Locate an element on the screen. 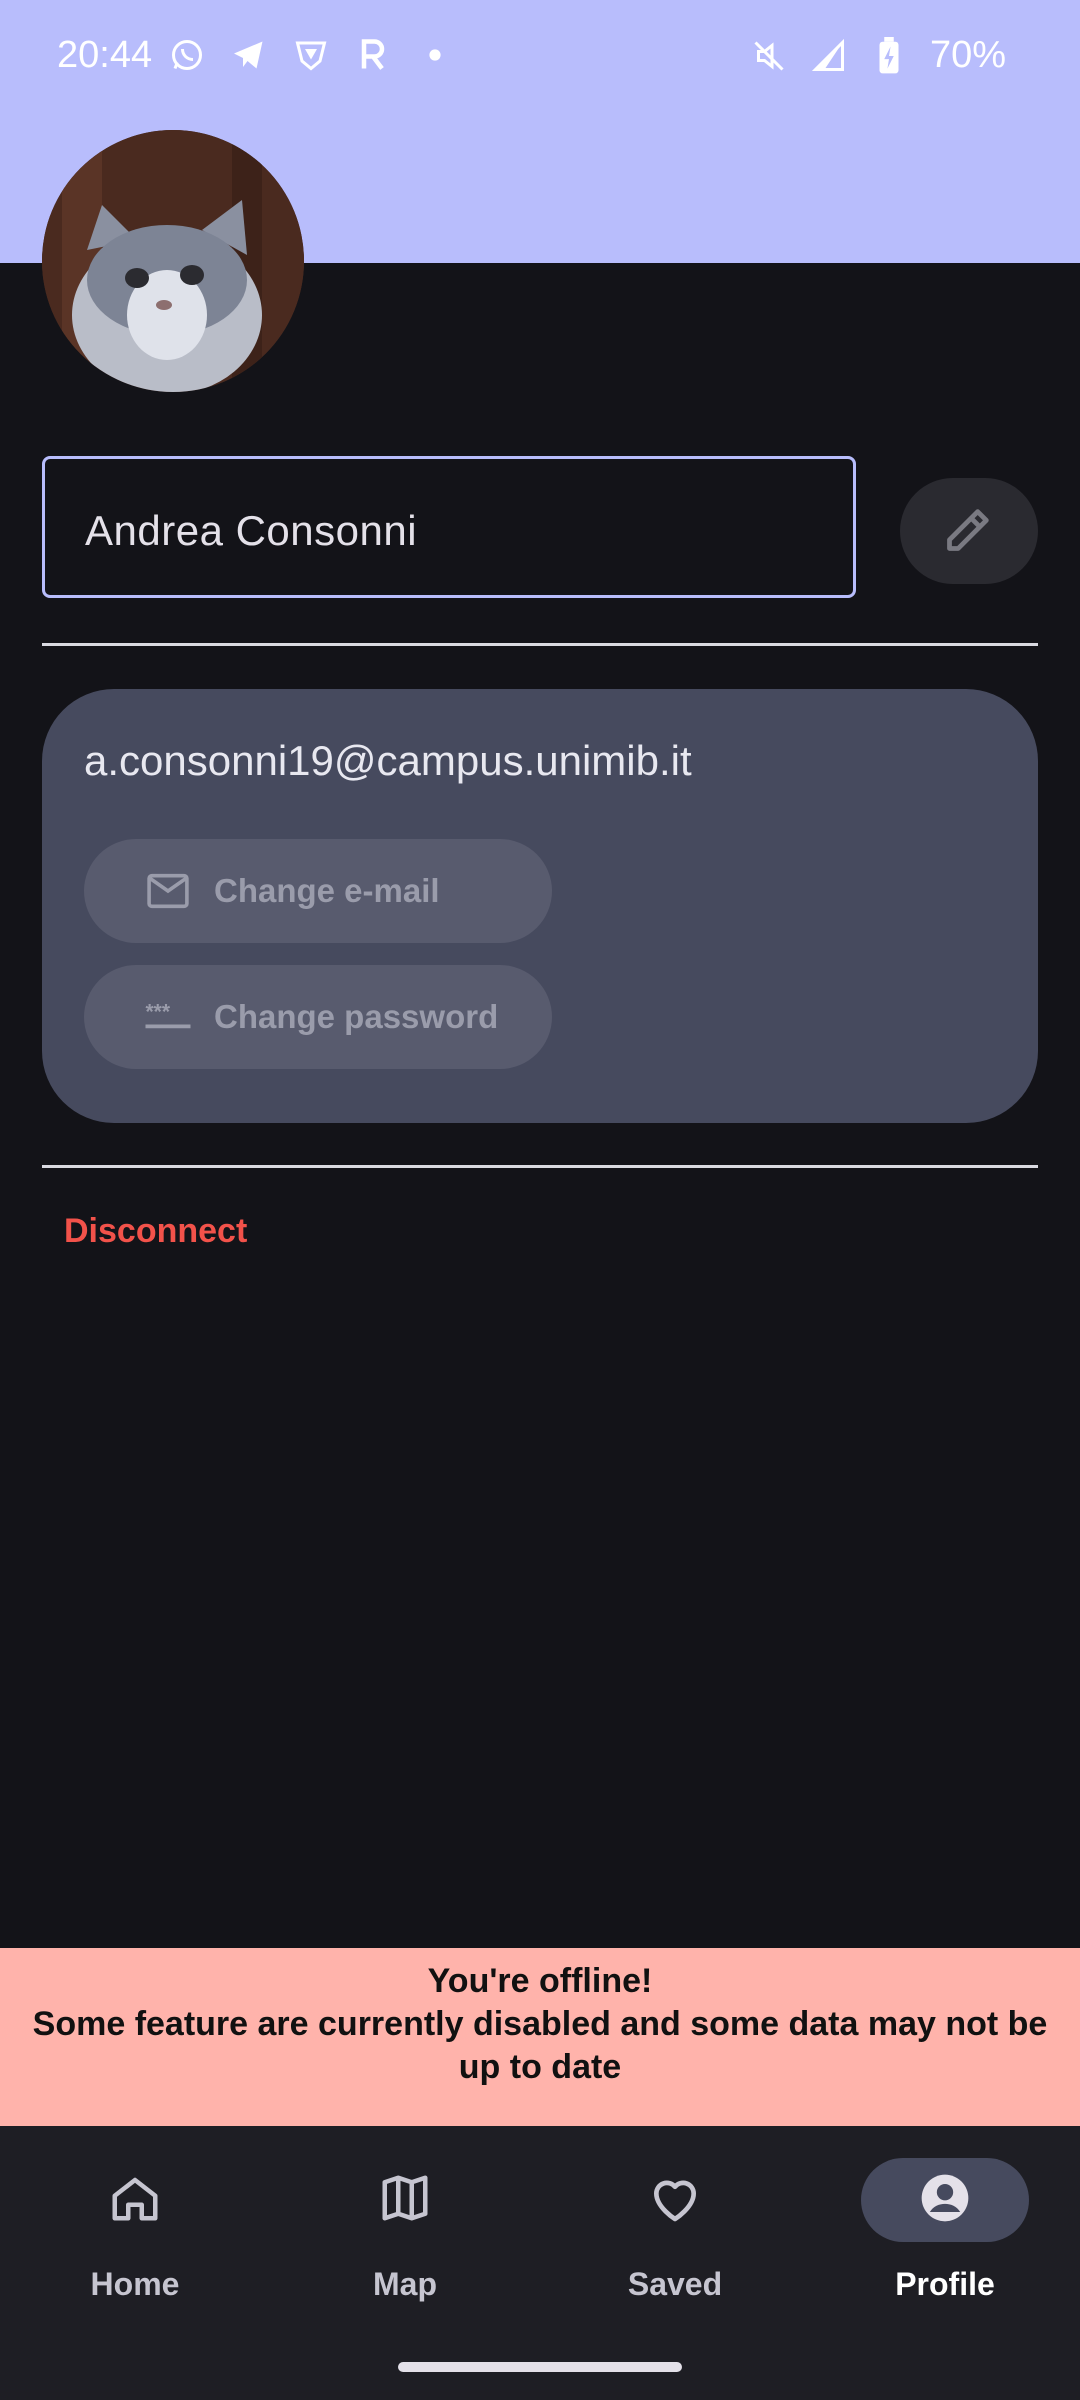 This screenshot has width=1080, height=2400. nav-label-map: Map is located at coordinates (405, 2284).